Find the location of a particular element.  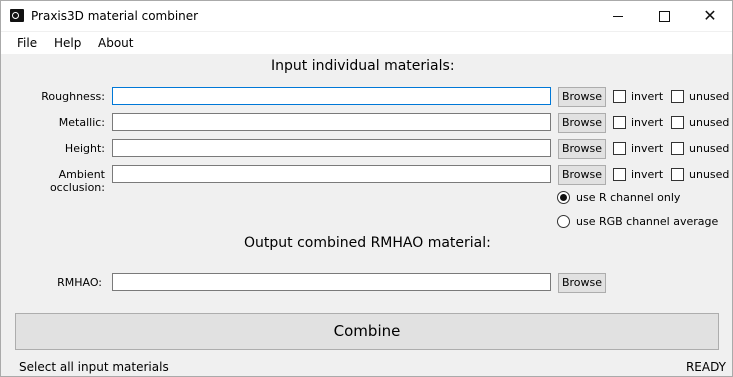

metallic-invert-label: invert is located at coordinates (647, 122).